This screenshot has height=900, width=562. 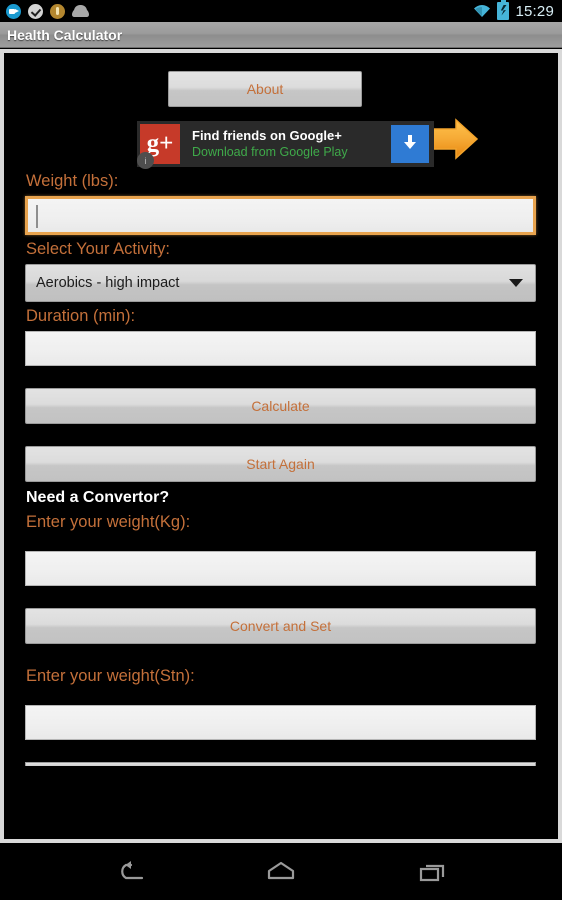 I want to click on calculate-button: Calculate, so click(x=280, y=406).